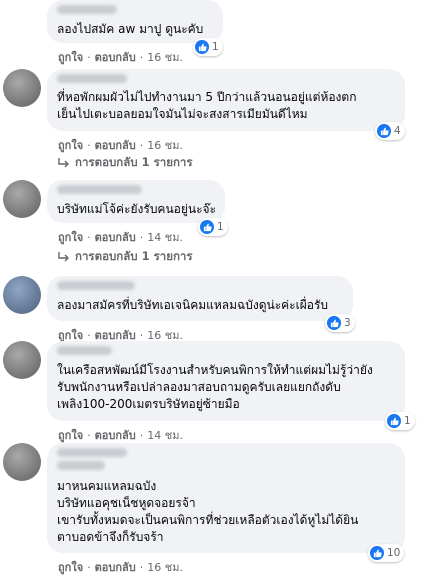 This screenshot has width=429, height=576. I want to click on reaction-number: 3, so click(347, 323).